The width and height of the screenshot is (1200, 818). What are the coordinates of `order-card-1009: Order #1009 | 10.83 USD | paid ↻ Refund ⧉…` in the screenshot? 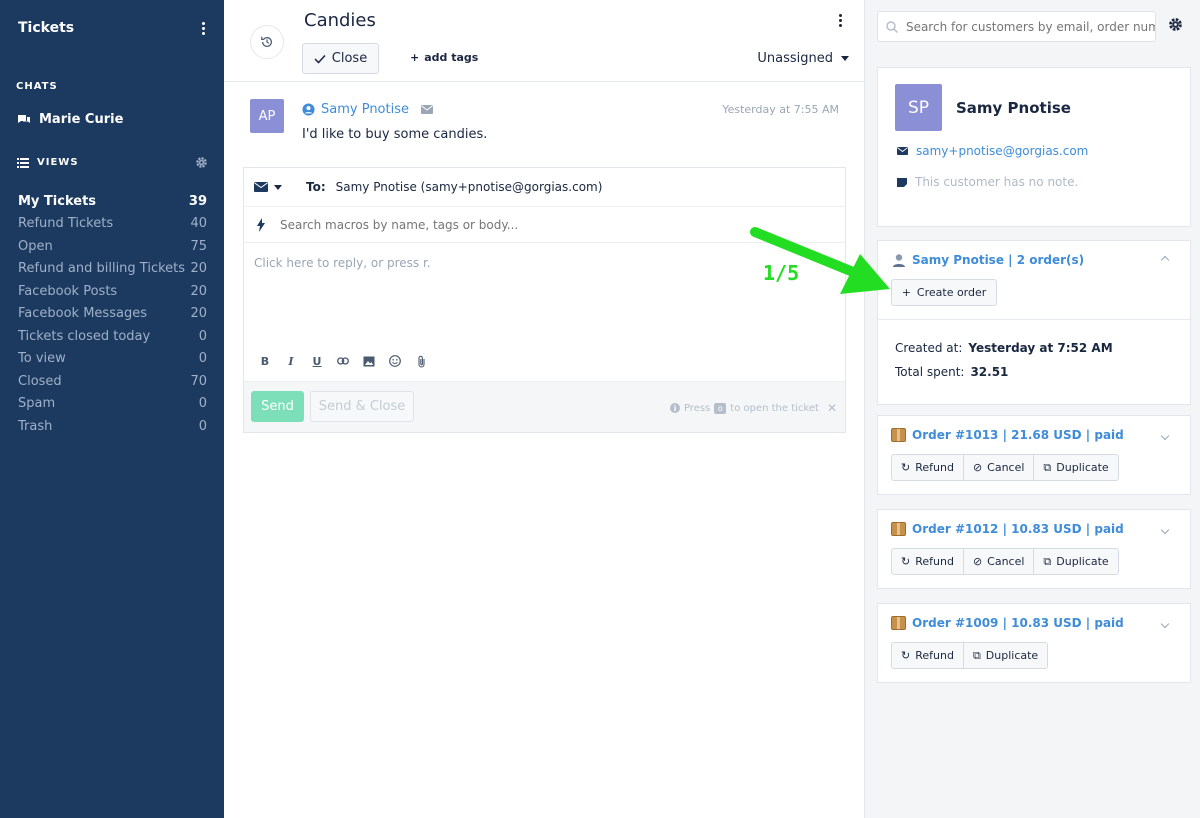 It's located at (1034, 643).